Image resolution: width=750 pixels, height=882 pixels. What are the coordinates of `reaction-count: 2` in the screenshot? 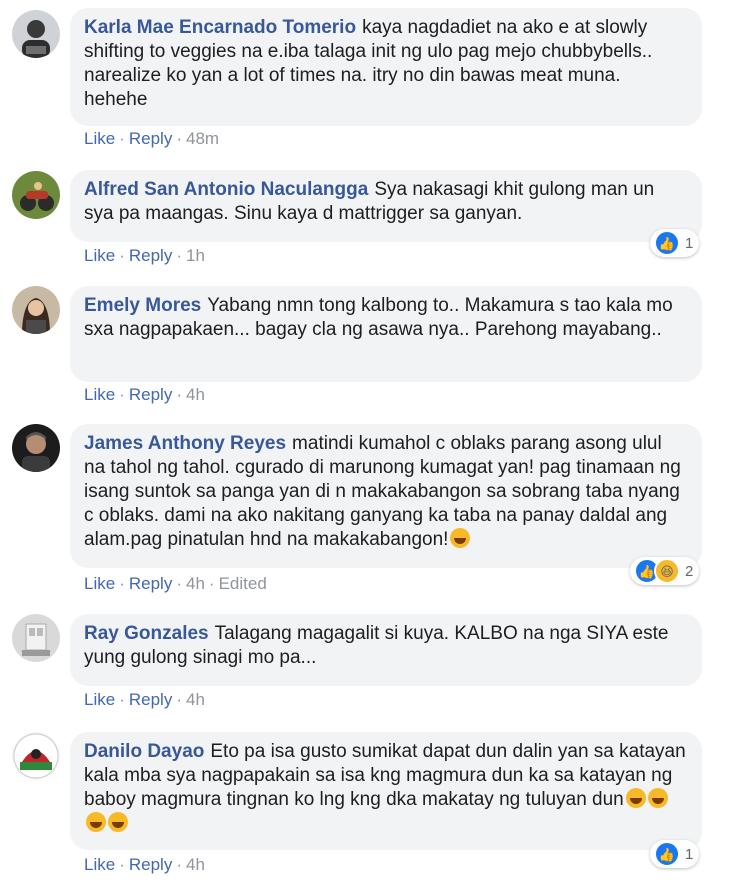 It's located at (689, 571).